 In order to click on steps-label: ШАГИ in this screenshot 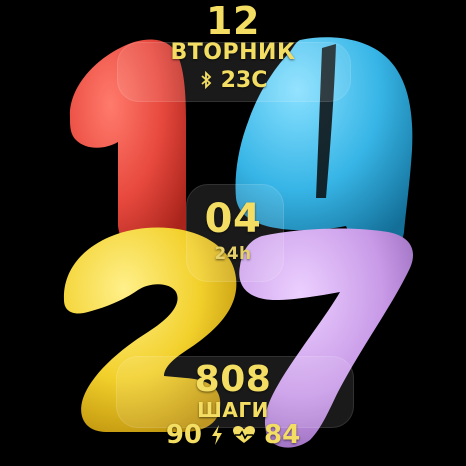, I will do `click(233, 410)`.